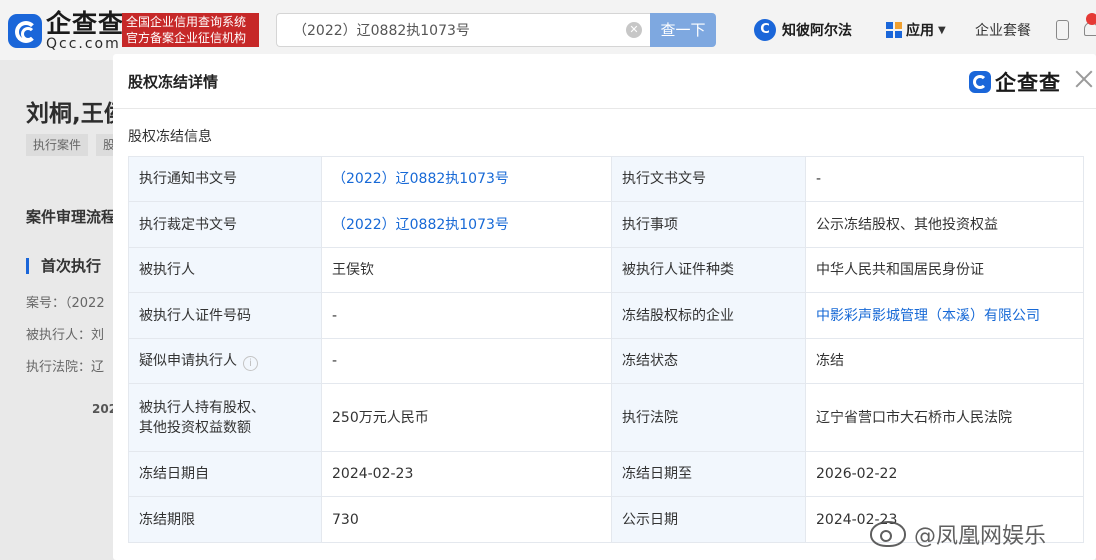 Image resolution: width=1096 pixels, height=560 pixels. Describe the element at coordinates (944, 361) in the screenshot. I see `value-freeze-status: 冻结` at that location.